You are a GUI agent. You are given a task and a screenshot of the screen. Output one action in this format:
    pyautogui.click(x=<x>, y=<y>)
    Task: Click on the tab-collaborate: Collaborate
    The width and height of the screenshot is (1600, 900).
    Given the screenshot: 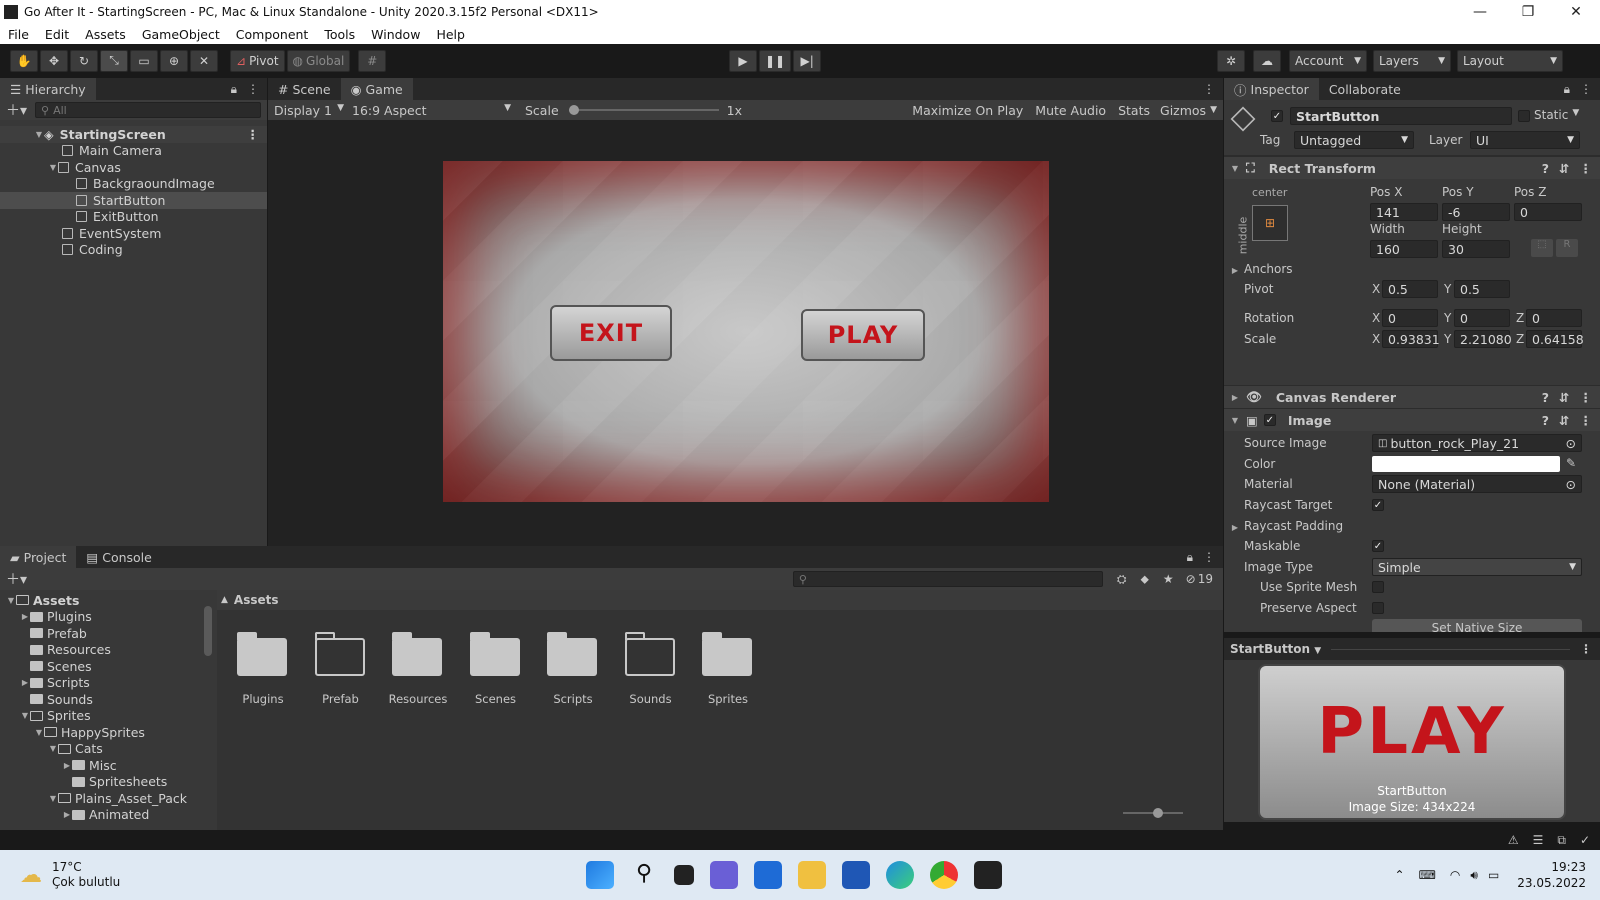 What is the action you would take?
    pyautogui.click(x=1365, y=89)
    